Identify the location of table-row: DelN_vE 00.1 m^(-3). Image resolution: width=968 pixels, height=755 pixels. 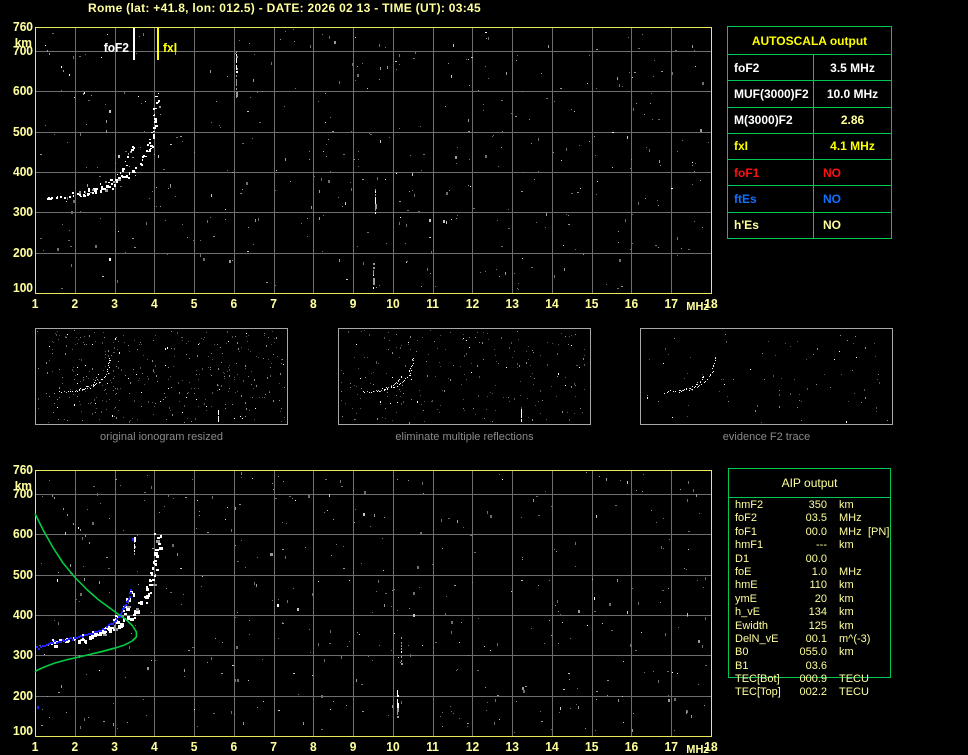
(812, 639).